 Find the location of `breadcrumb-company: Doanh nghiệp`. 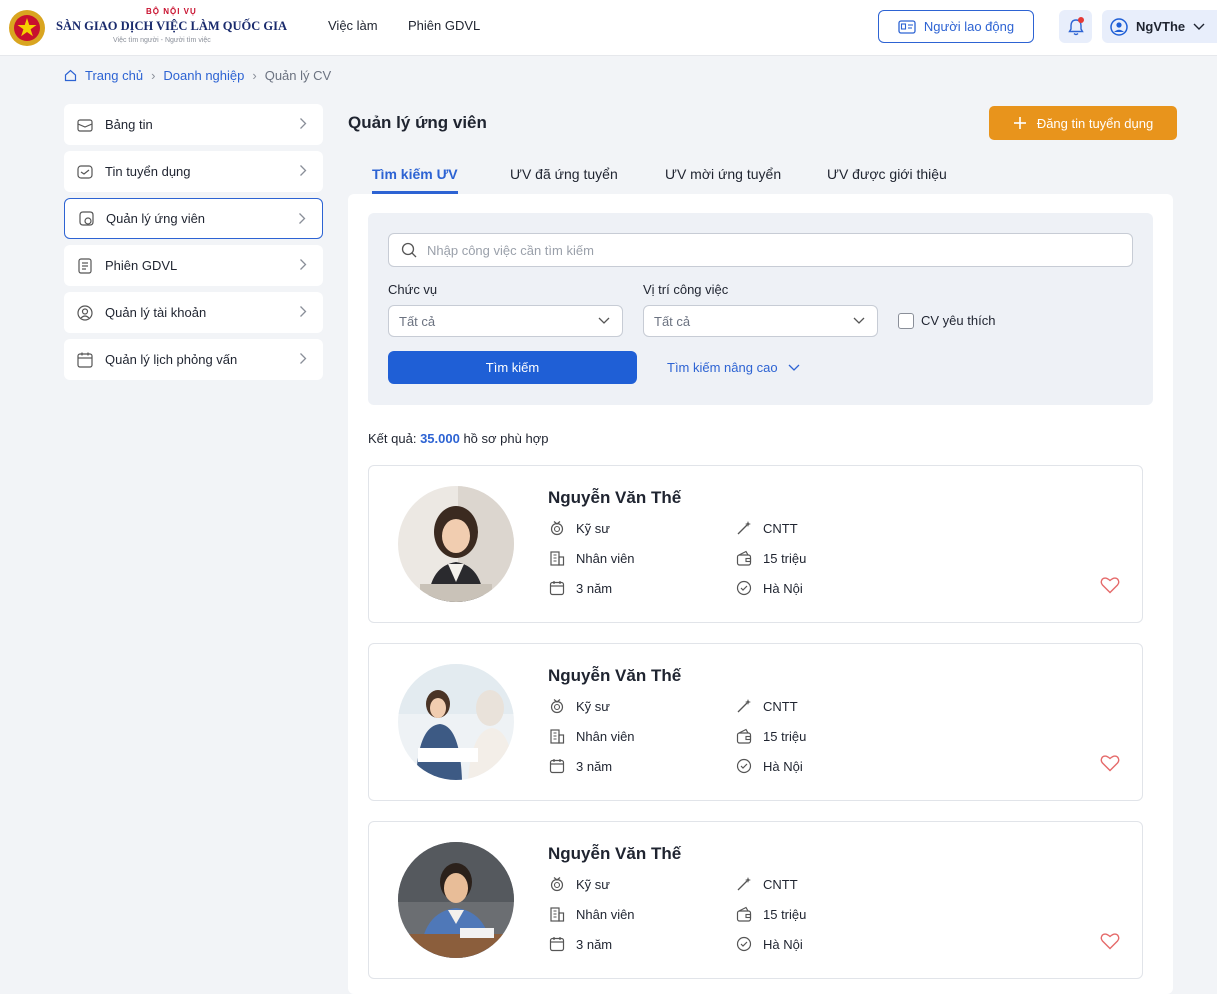

breadcrumb-company: Doanh nghiệp is located at coordinates (203, 75).